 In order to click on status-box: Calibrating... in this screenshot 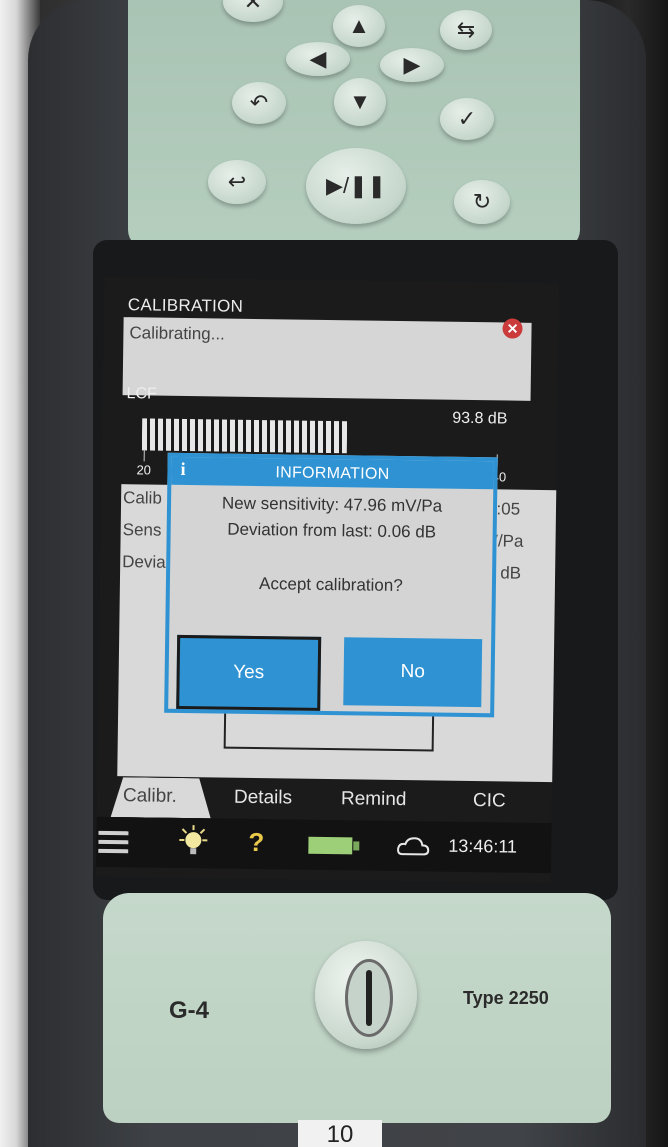, I will do `click(327, 359)`.